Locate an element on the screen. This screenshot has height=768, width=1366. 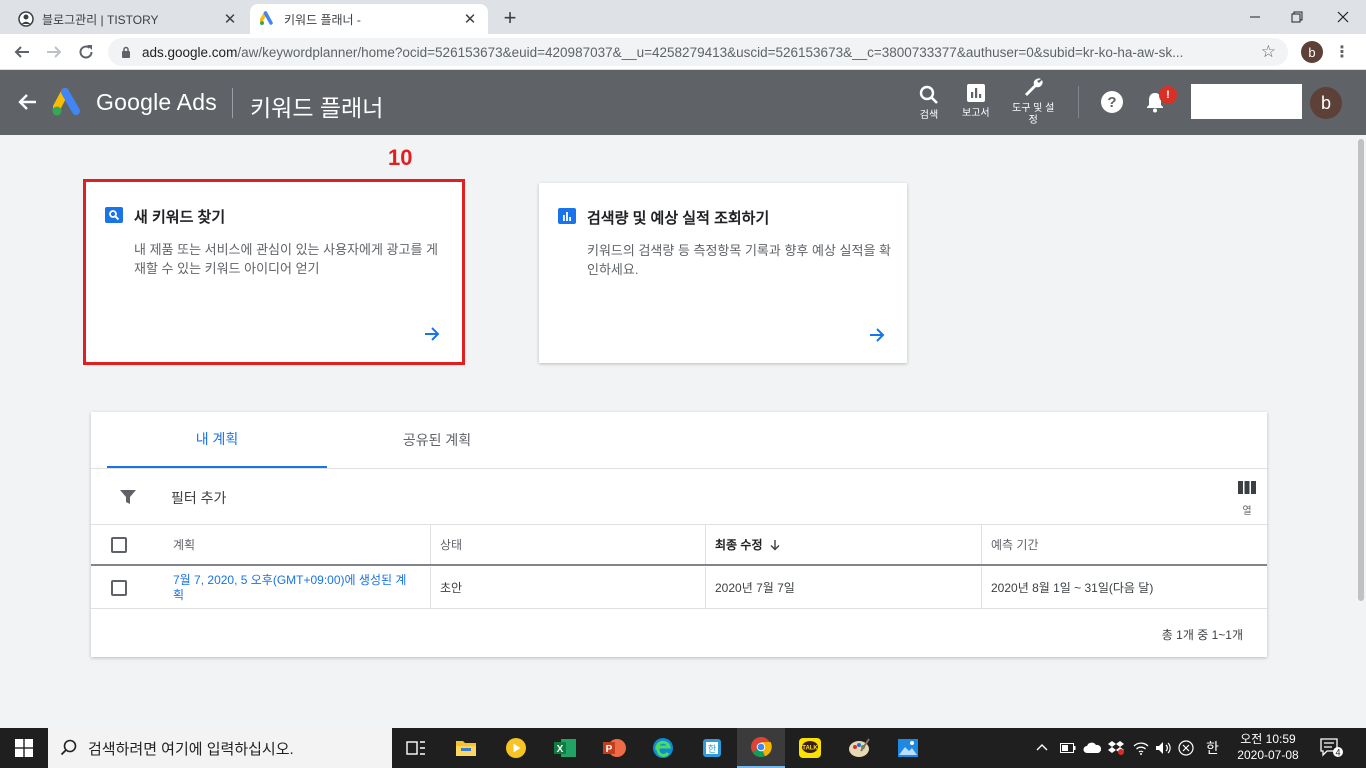
browser-profile-avatar: b is located at coordinates (1312, 52).